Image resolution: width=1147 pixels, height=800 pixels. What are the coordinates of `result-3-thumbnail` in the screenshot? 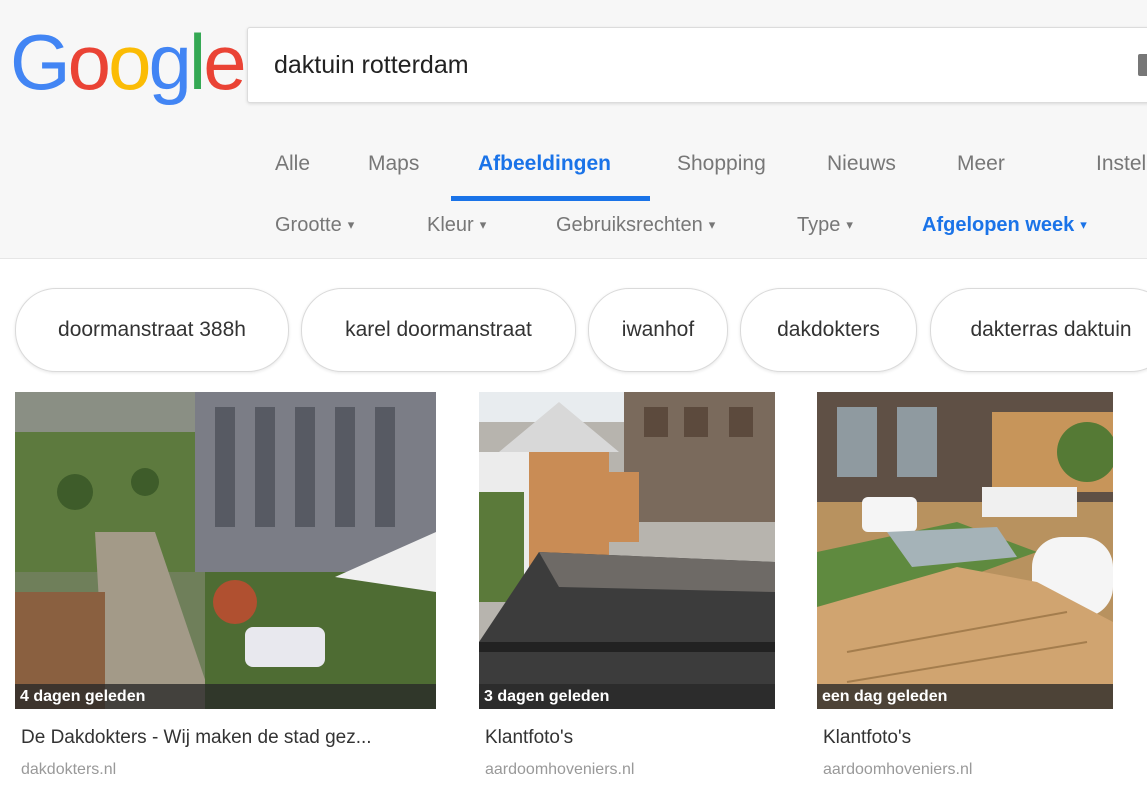 It's located at (965, 550).